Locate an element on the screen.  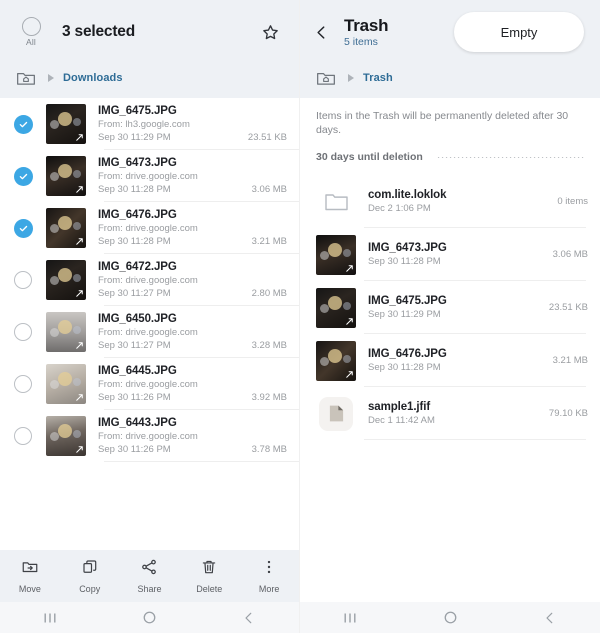
breadcrumb-home-button-trash is located at coordinates (326, 78).